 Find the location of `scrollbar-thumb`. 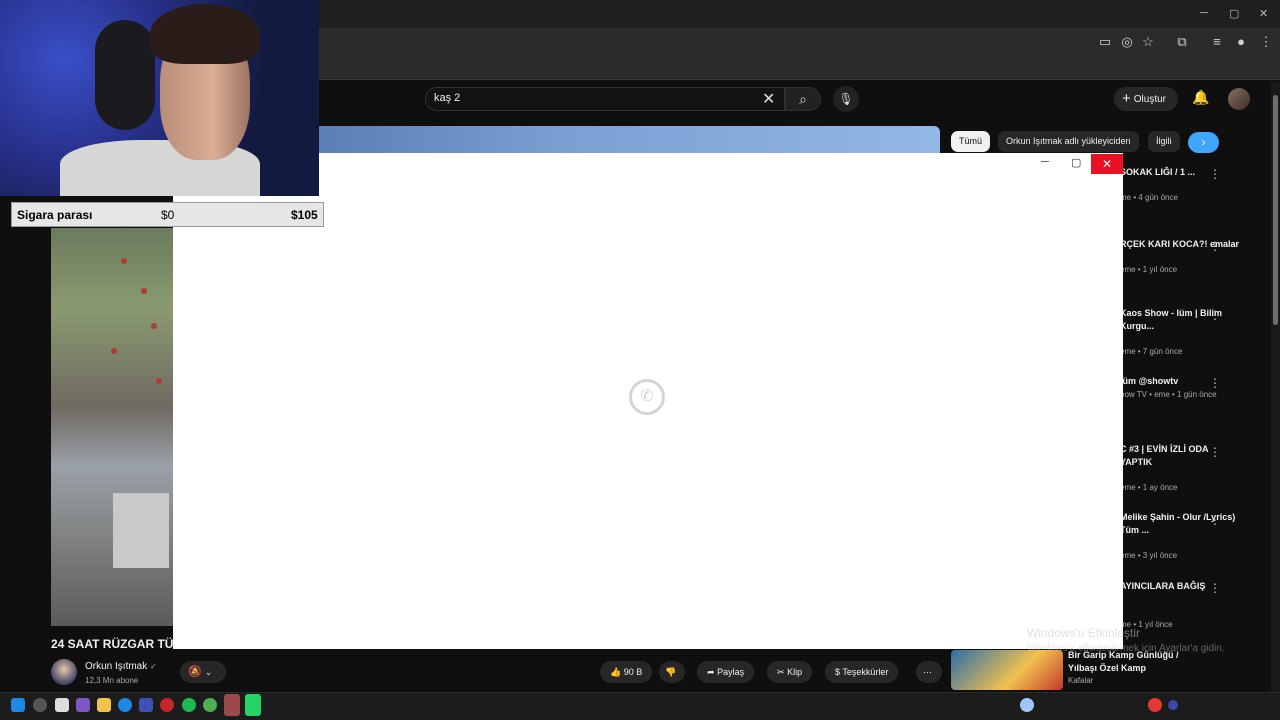

scrollbar-thumb is located at coordinates (1275, 210).